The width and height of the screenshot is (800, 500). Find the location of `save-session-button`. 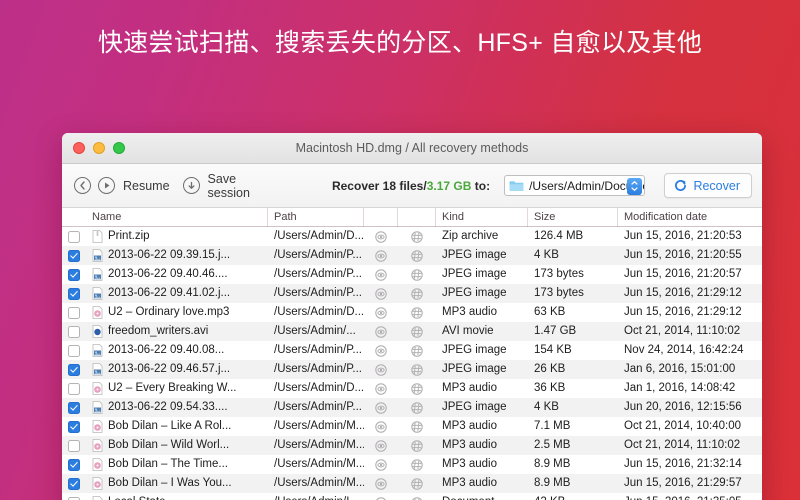

save-session-button is located at coordinates (191, 185).